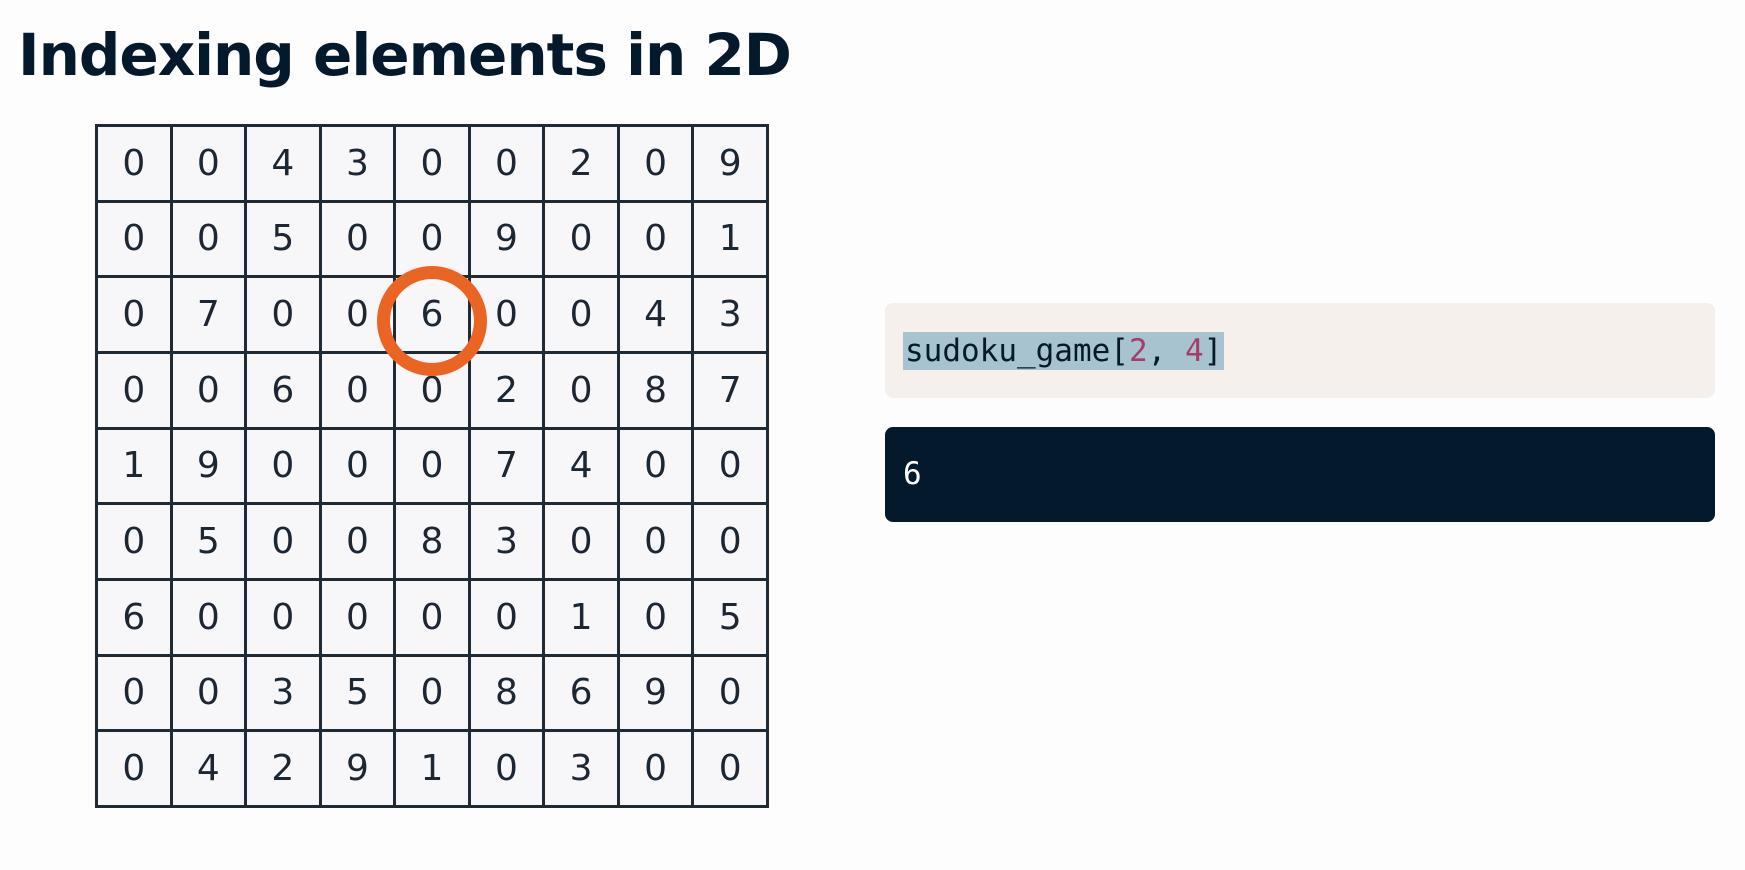 The width and height of the screenshot is (1745, 870). I want to click on sudoku-row: 600000105, so click(432, 617).